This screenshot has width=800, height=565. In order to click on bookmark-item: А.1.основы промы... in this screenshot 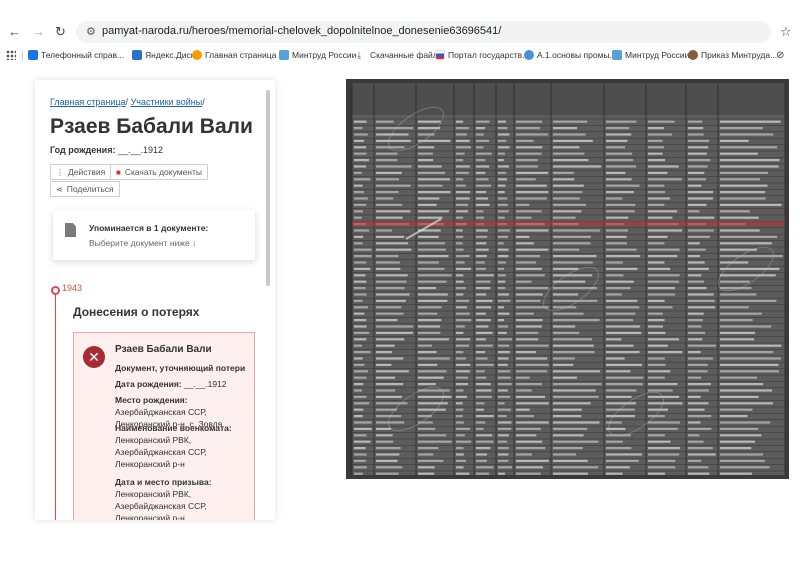, I will do `click(570, 55)`.